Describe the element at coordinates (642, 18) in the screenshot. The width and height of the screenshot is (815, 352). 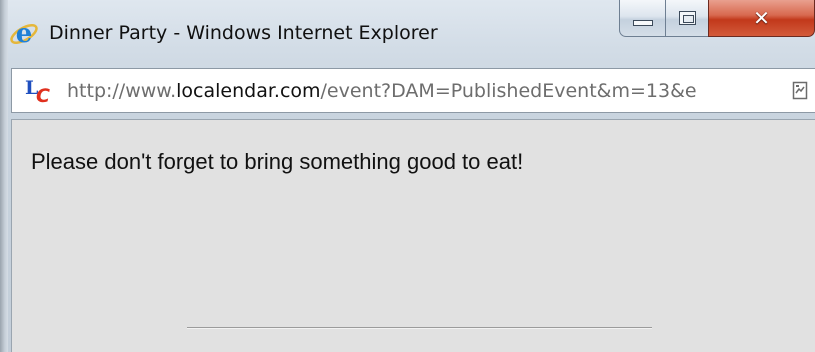
I see `minimize-button` at that location.